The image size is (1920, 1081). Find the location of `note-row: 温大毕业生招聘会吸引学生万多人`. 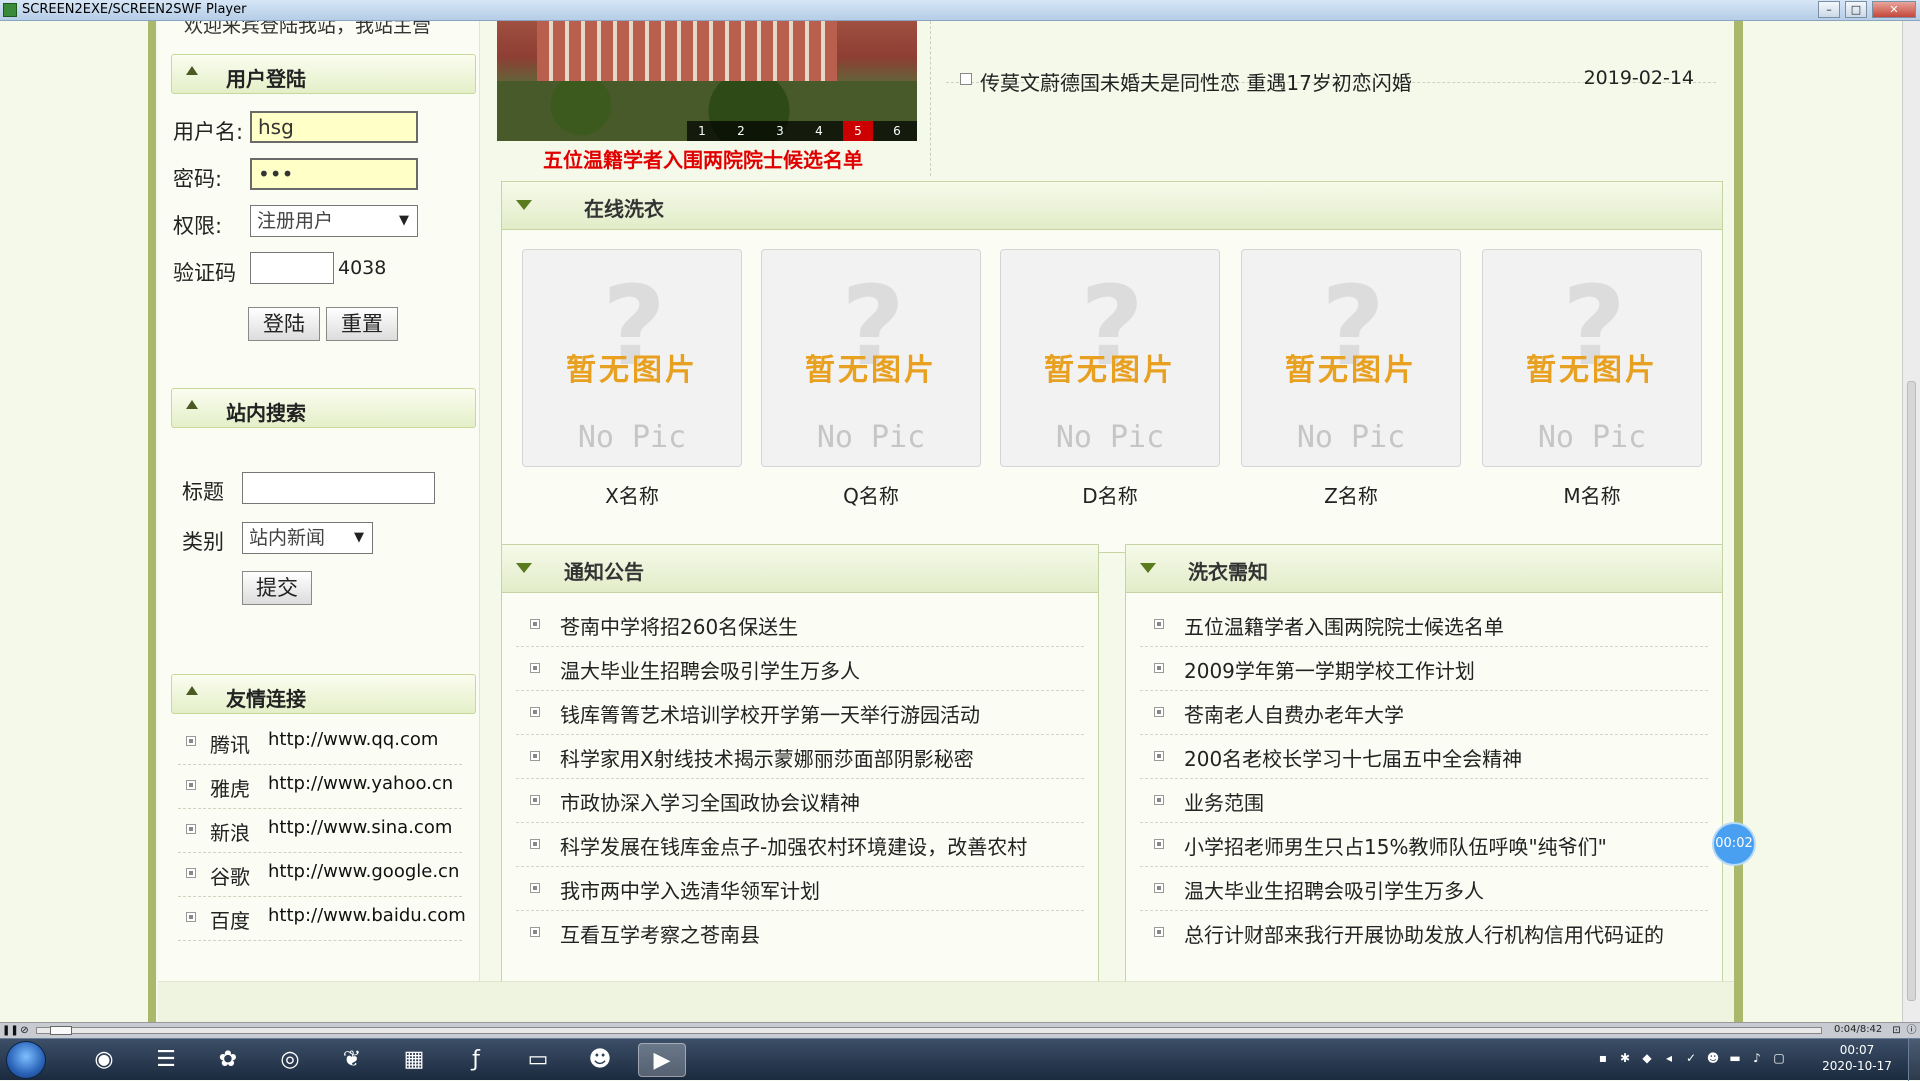

note-row: 温大毕业生招聘会吸引学生万多人 is located at coordinates (1424, 889).